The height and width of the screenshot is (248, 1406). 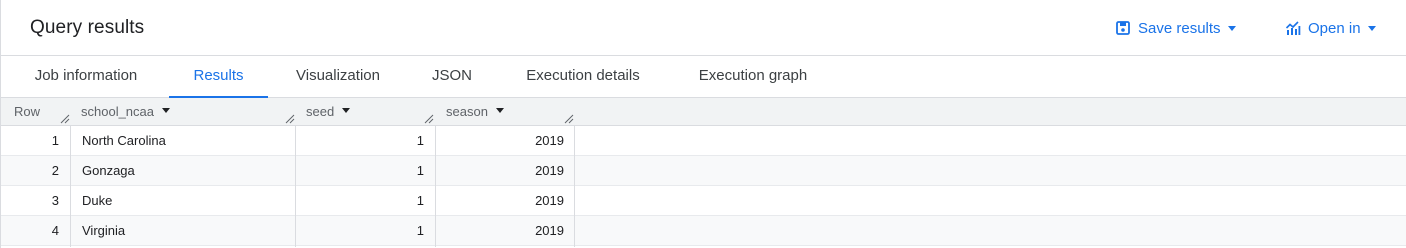 What do you see at coordinates (1293, 28) in the screenshot?
I see `chart-icon` at bounding box center [1293, 28].